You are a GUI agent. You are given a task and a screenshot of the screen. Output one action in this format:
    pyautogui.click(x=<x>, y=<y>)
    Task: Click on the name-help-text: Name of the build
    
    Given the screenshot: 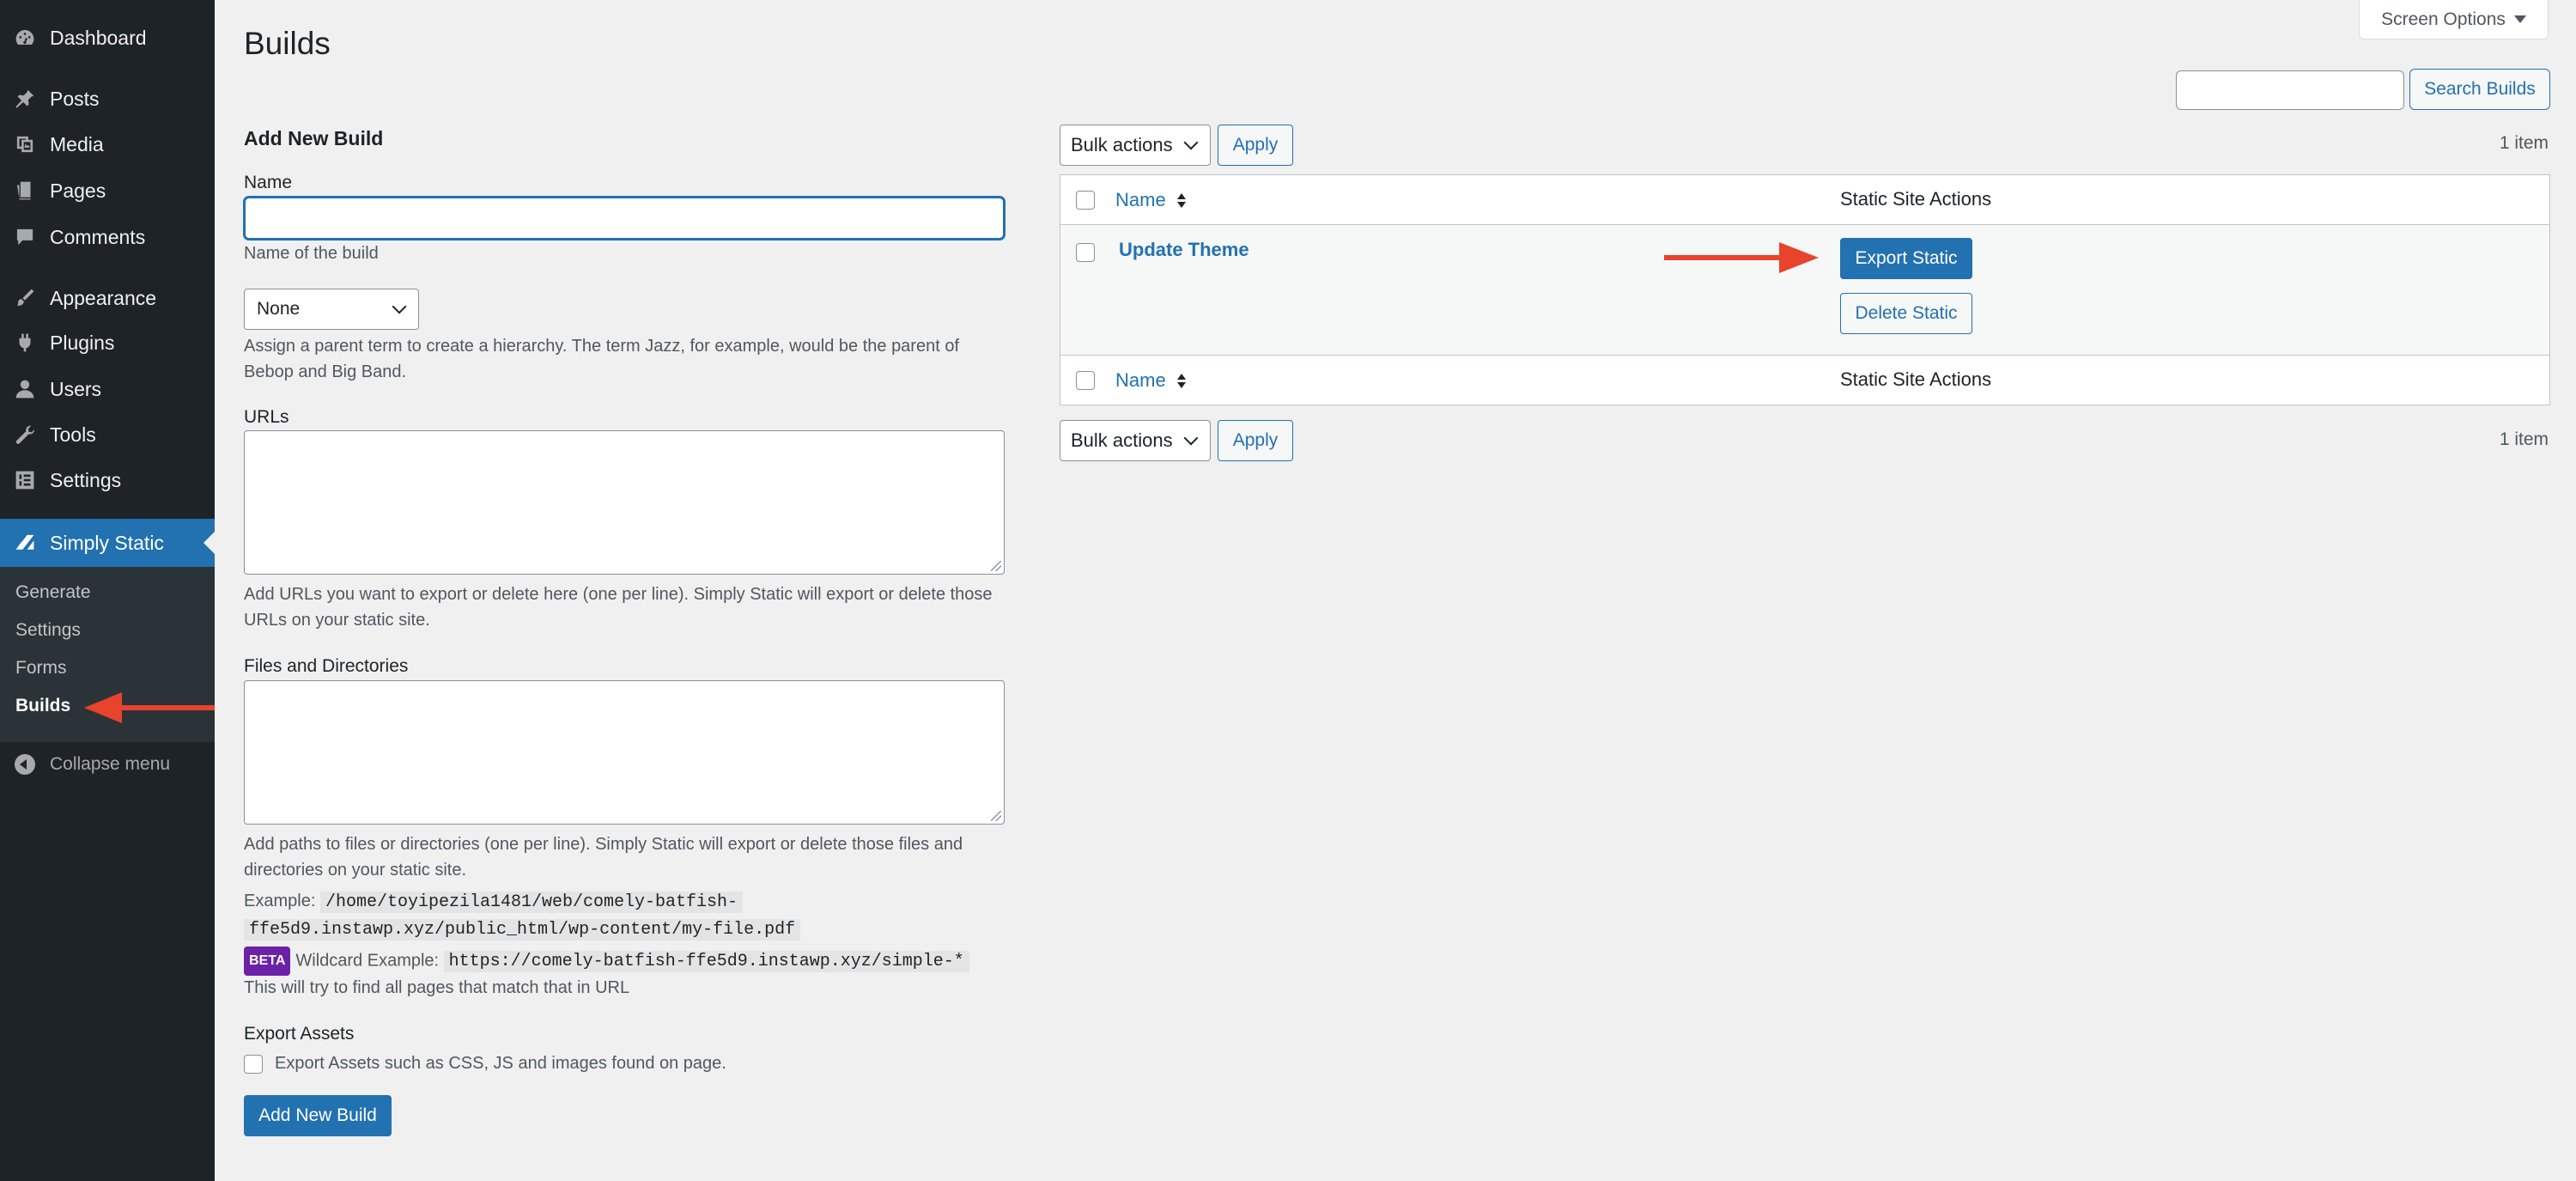 What is the action you would take?
    pyautogui.click(x=312, y=253)
    